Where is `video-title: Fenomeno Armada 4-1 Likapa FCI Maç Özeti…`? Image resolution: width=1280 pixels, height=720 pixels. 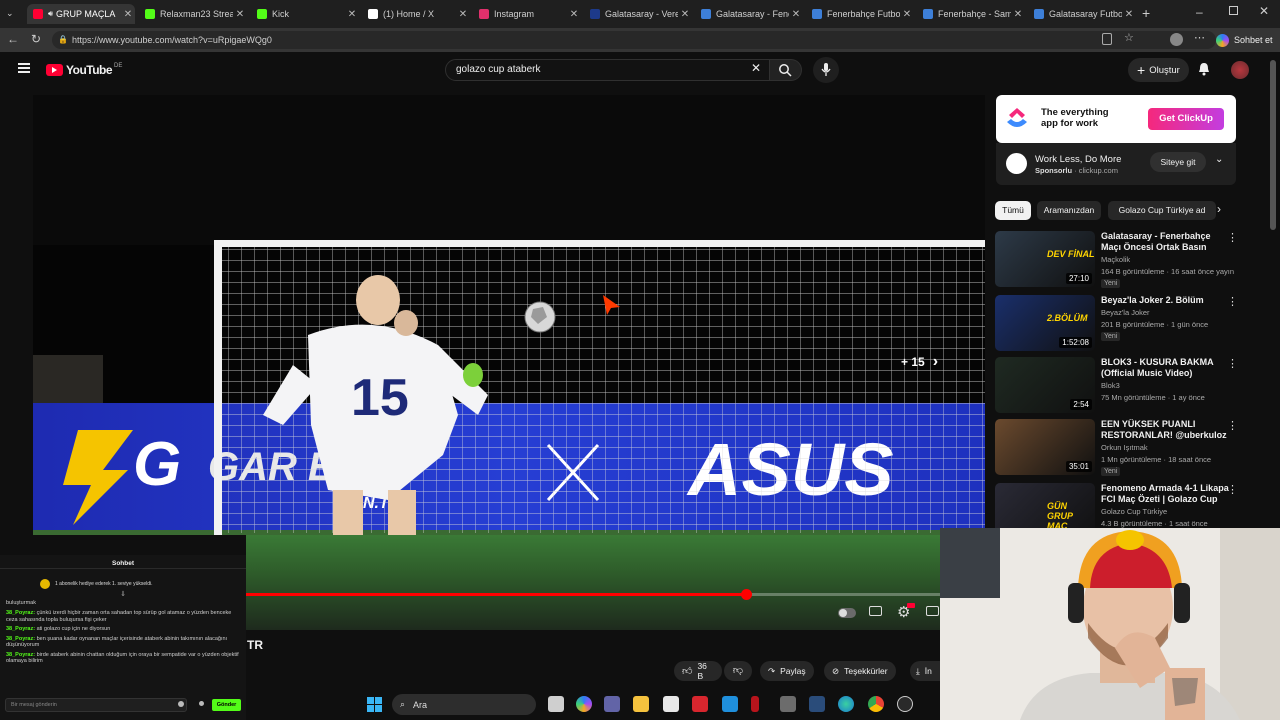 video-title: Fenomeno Armada 4-1 Likapa FCI Maç Özeti… is located at coordinates (1165, 494).